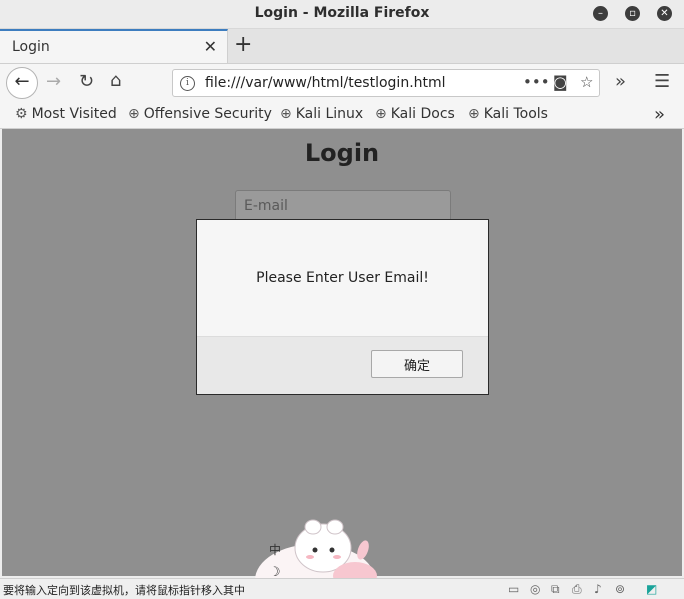 The width and height of the screenshot is (684, 599). Describe the element at coordinates (329, 114) in the screenshot. I see `bookmark-label: Kali Linux` at that location.